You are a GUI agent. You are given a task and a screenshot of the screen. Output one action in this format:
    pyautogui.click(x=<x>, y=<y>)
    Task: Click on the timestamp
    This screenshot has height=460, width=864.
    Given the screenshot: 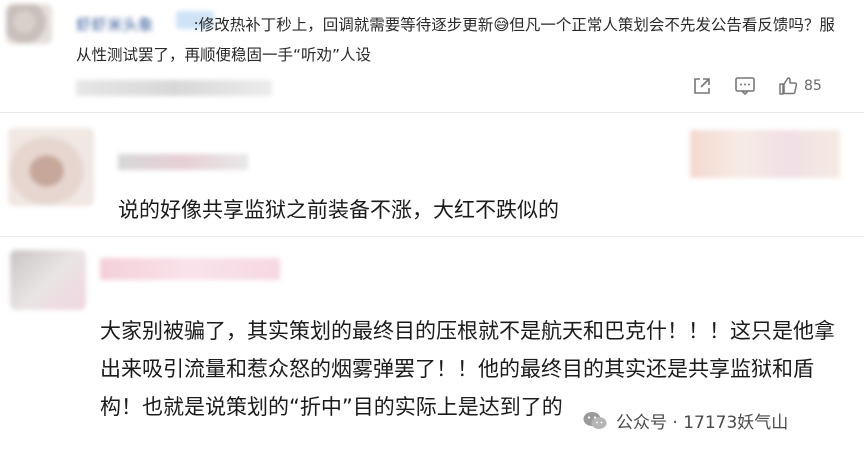 What is the action you would take?
    pyautogui.click(x=174, y=88)
    